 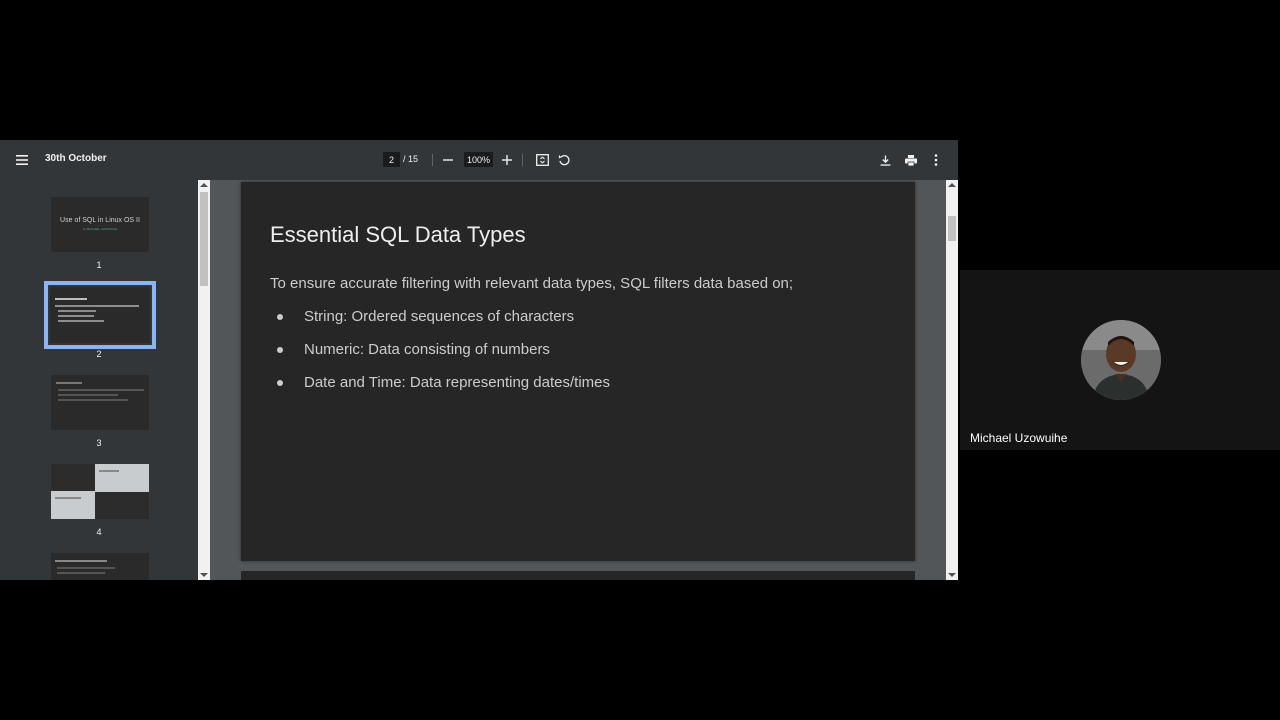 I want to click on bullet-item: String: Ordered sequences of characters, so click(x=443, y=324).